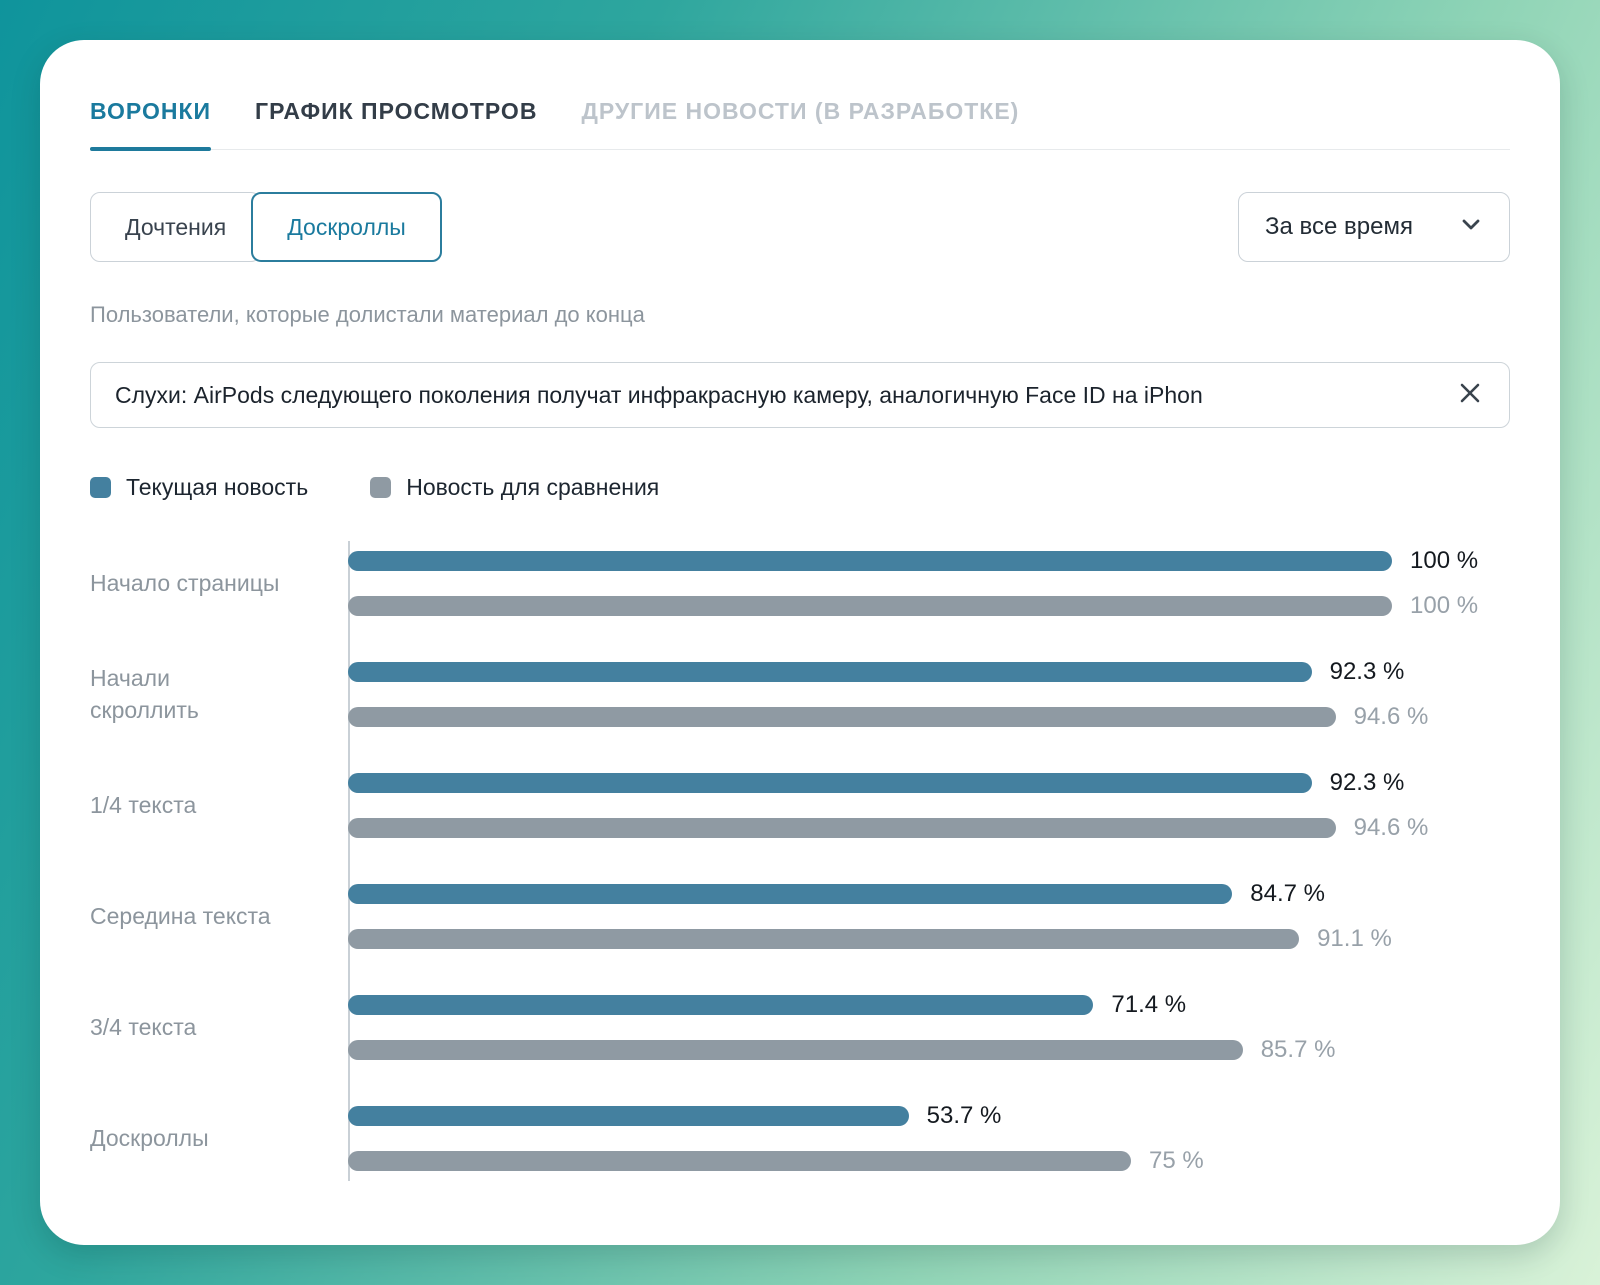 The height and width of the screenshot is (1285, 1600). What do you see at coordinates (1287, 893) in the screenshot?
I see `bar-value-label: 84.7 %` at bounding box center [1287, 893].